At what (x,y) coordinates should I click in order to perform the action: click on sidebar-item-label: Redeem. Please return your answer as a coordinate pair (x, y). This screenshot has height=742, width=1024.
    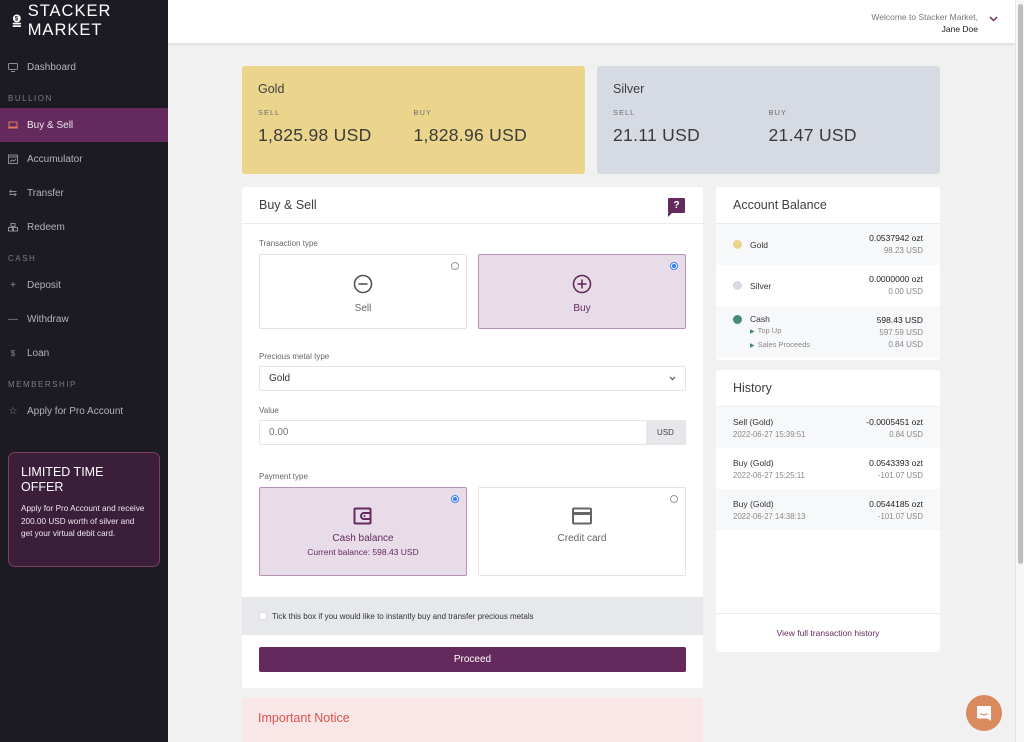
    Looking at the image, I should click on (46, 227).